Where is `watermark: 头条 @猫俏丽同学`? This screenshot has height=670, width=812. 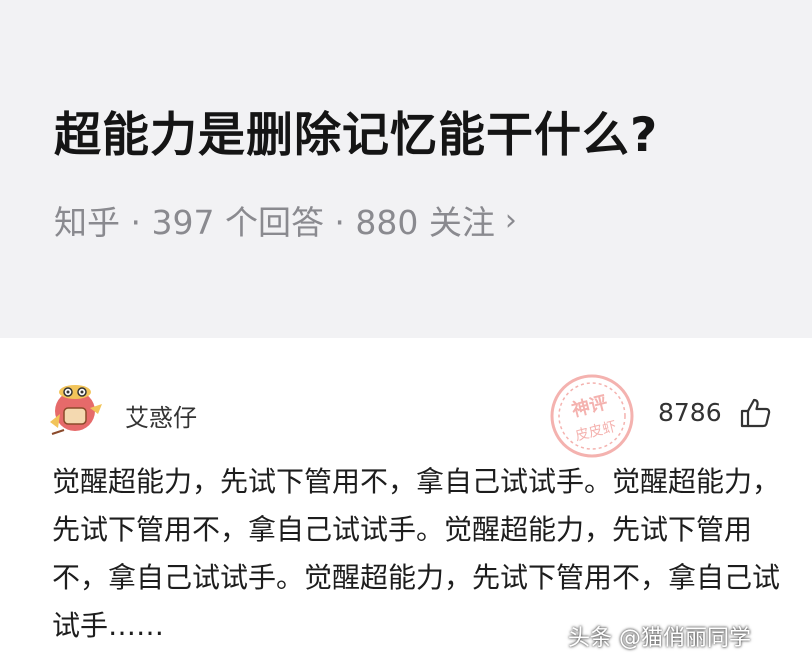 watermark: 头条 @猫俏丽同学 is located at coordinates (659, 638).